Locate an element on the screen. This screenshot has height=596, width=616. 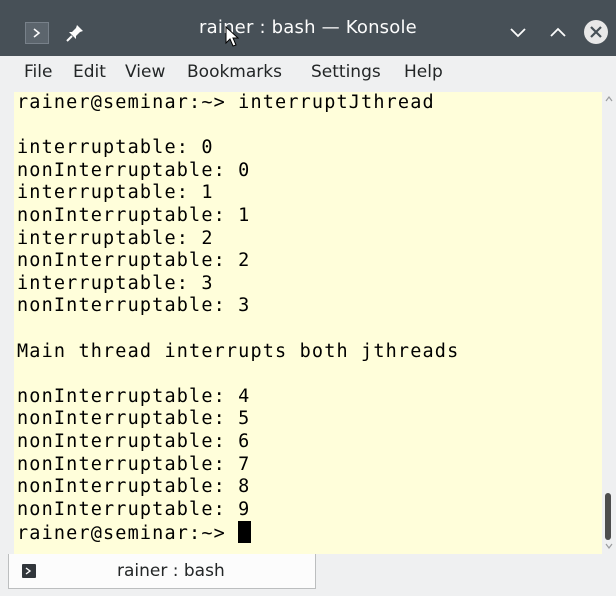
close-button is located at coordinates (596, 32).